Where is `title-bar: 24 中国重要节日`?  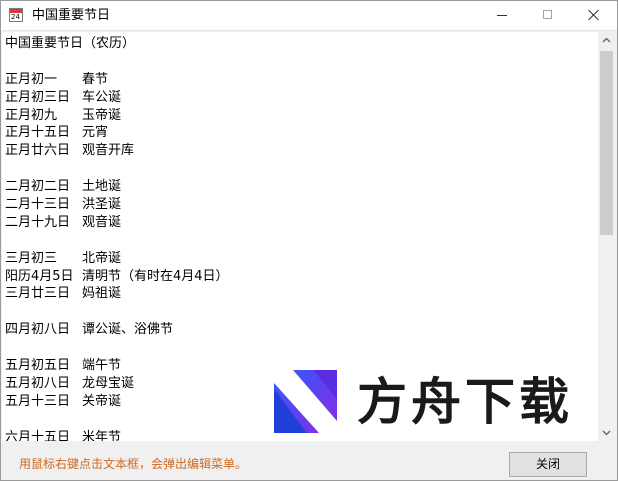
title-bar: 24 中国重要节日 is located at coordinates (309, 16).